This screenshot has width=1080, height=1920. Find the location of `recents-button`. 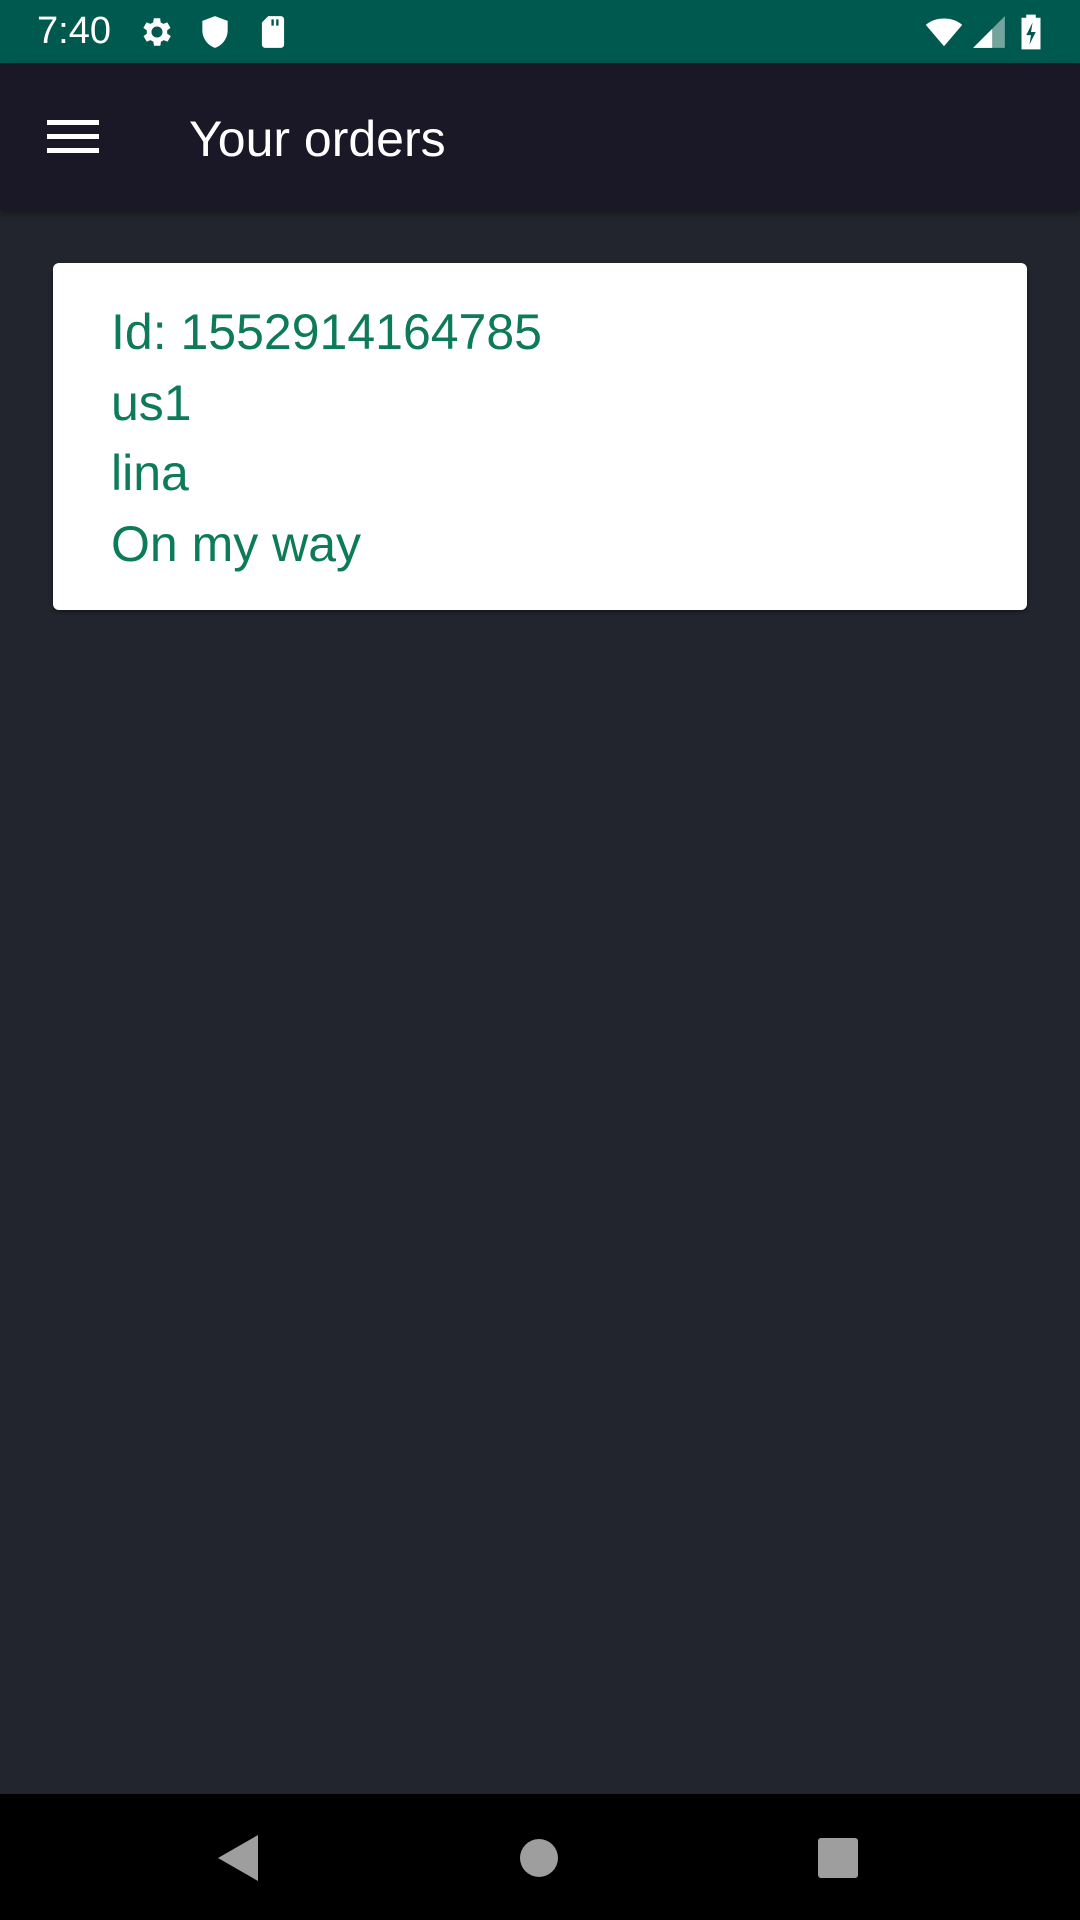

recents-button is located at coordinates (838, 1858).